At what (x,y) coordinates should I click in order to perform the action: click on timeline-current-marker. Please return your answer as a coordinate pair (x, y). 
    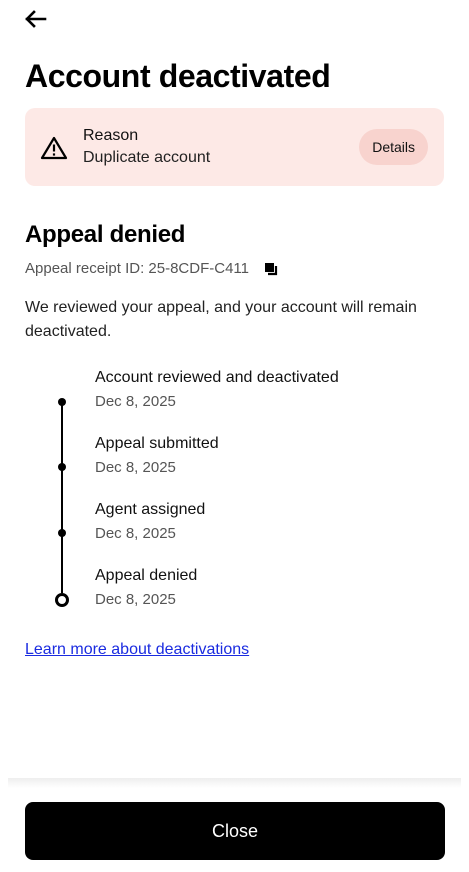
    Looking at the image, I should click on (62, 600).